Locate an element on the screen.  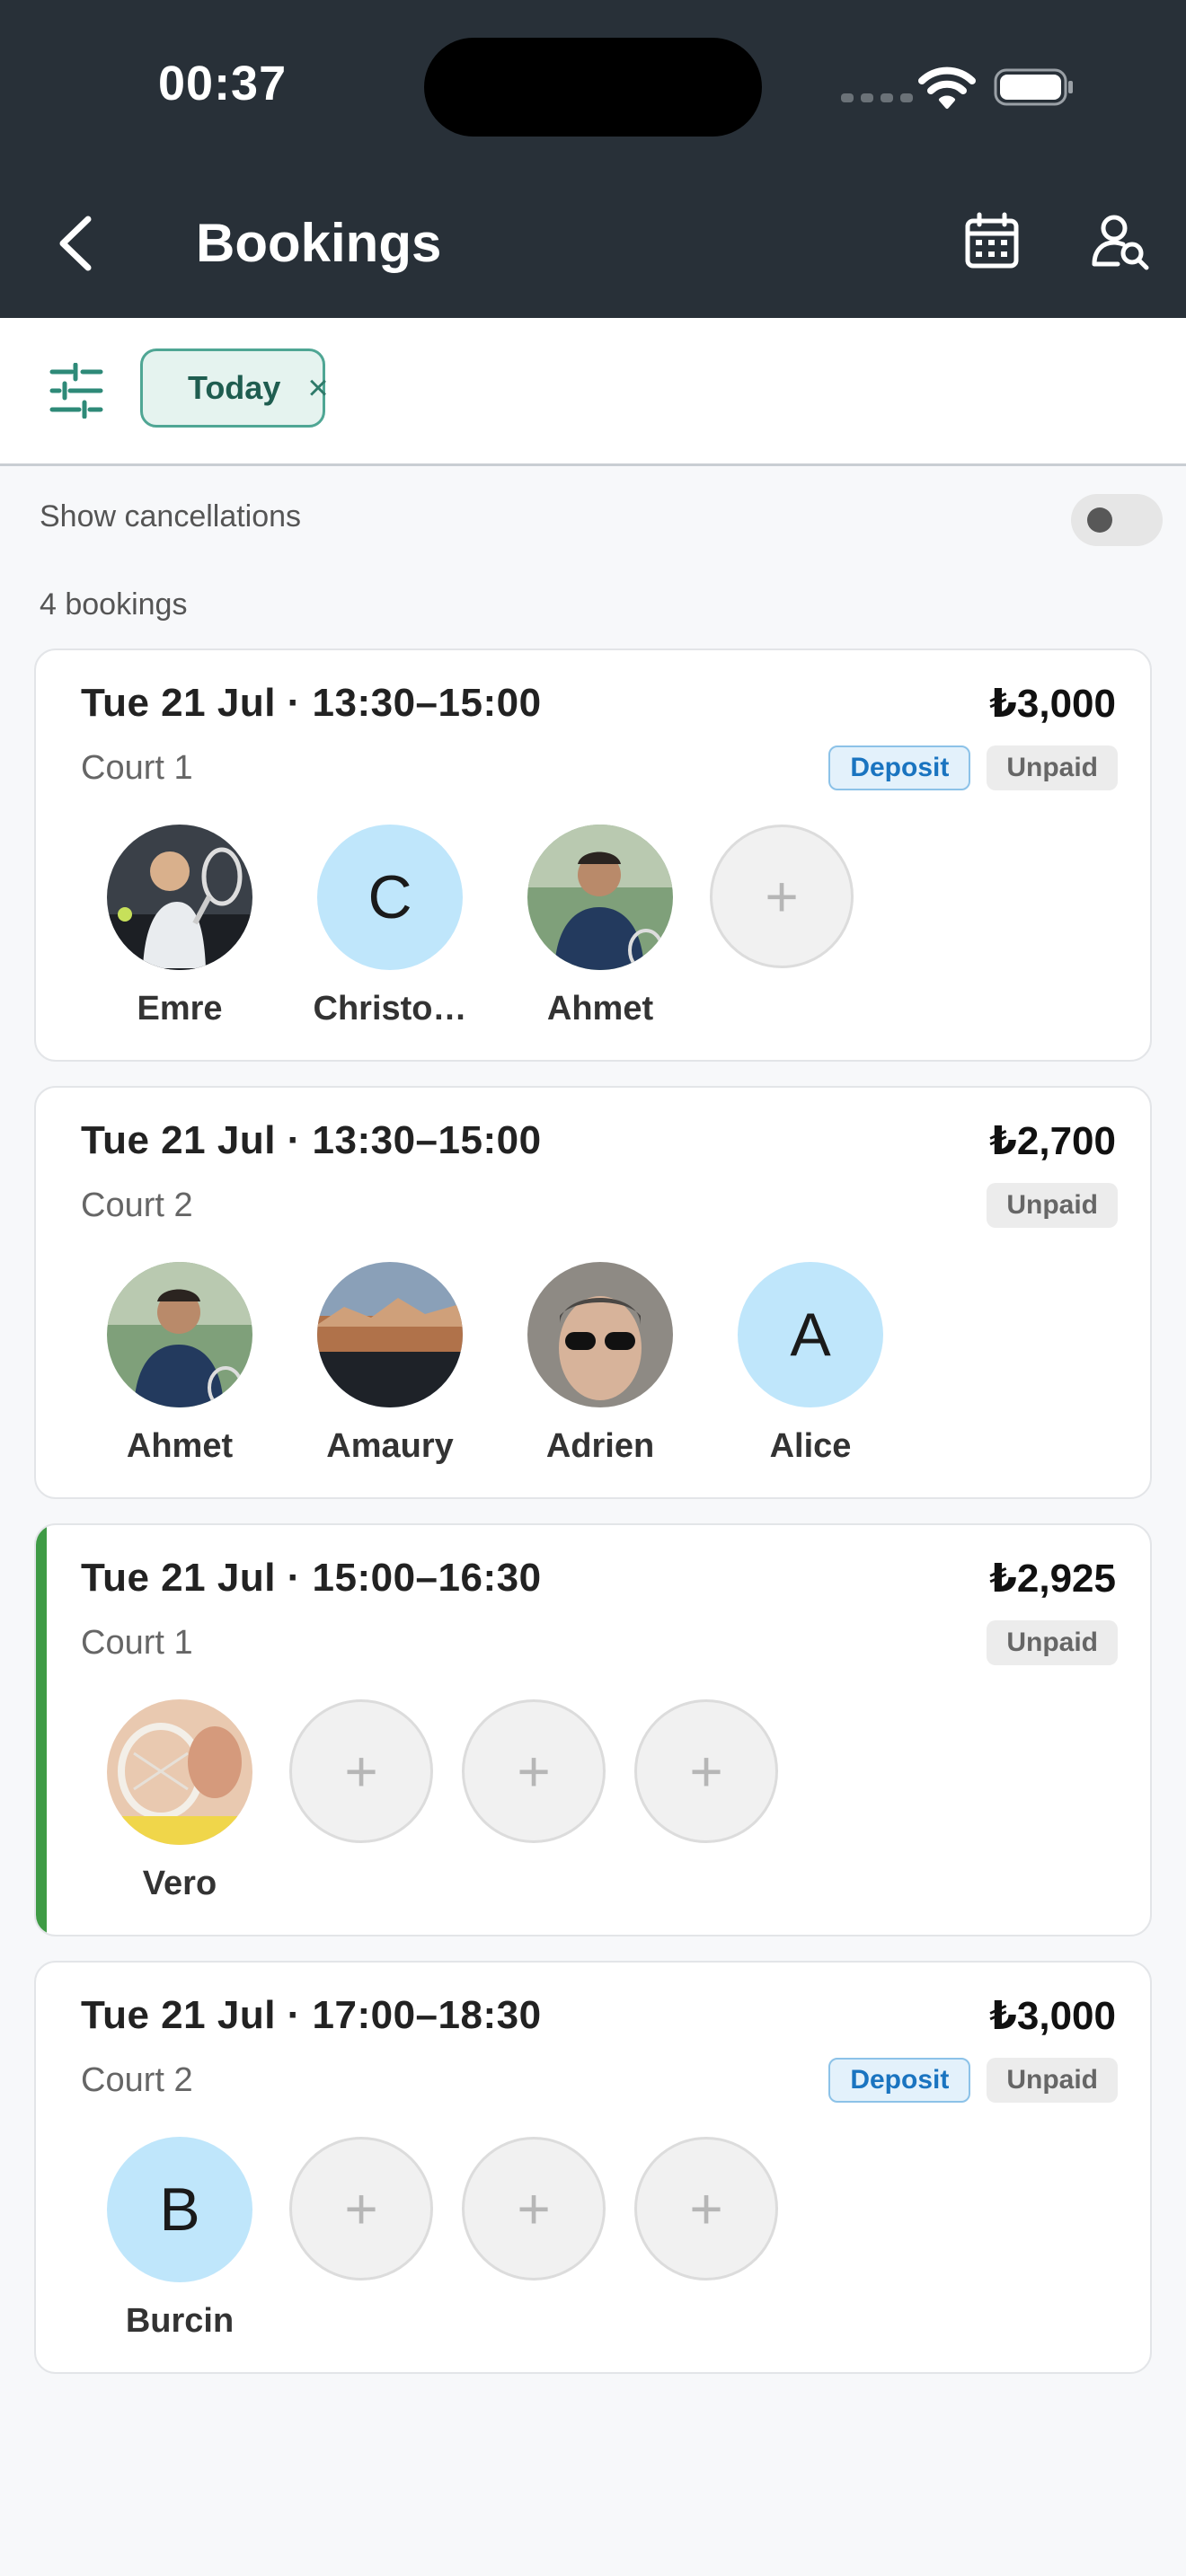
booking-time: Tue 21 Jul · 15:00–16:30 is located at coordinates (311, 1578).